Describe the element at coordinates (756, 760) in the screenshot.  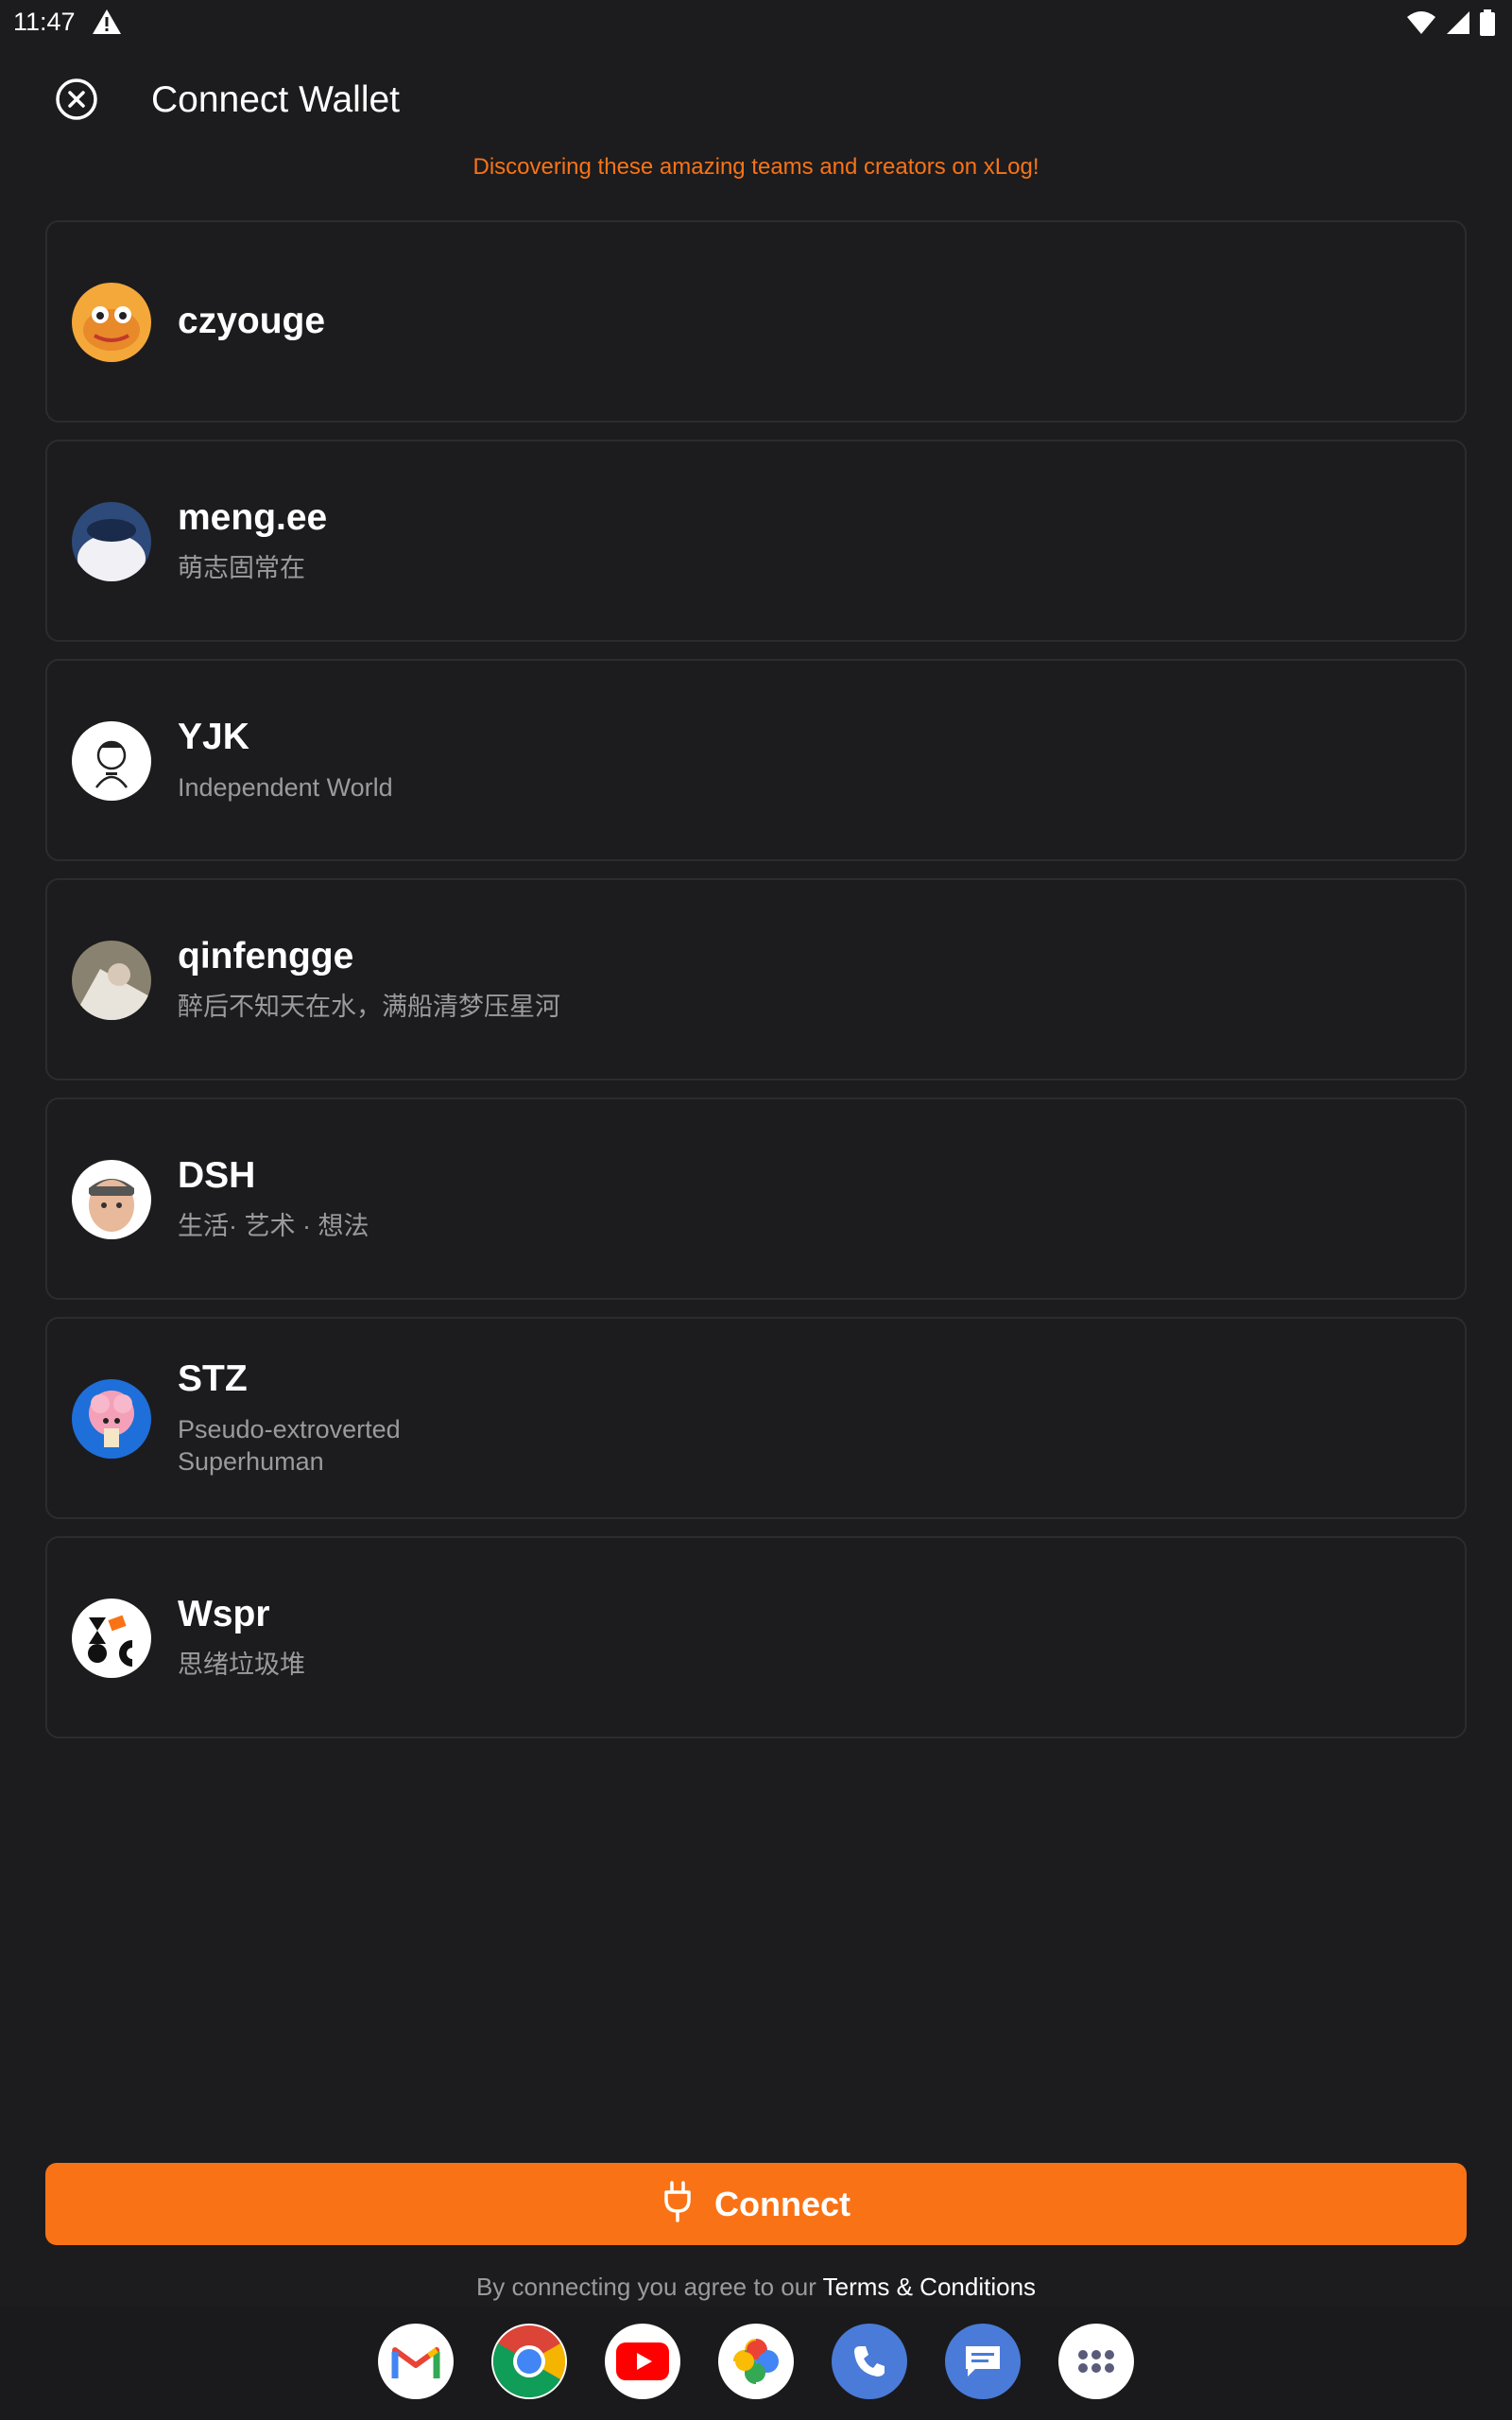
I see `creator-card: YJK Independent World` at that location.